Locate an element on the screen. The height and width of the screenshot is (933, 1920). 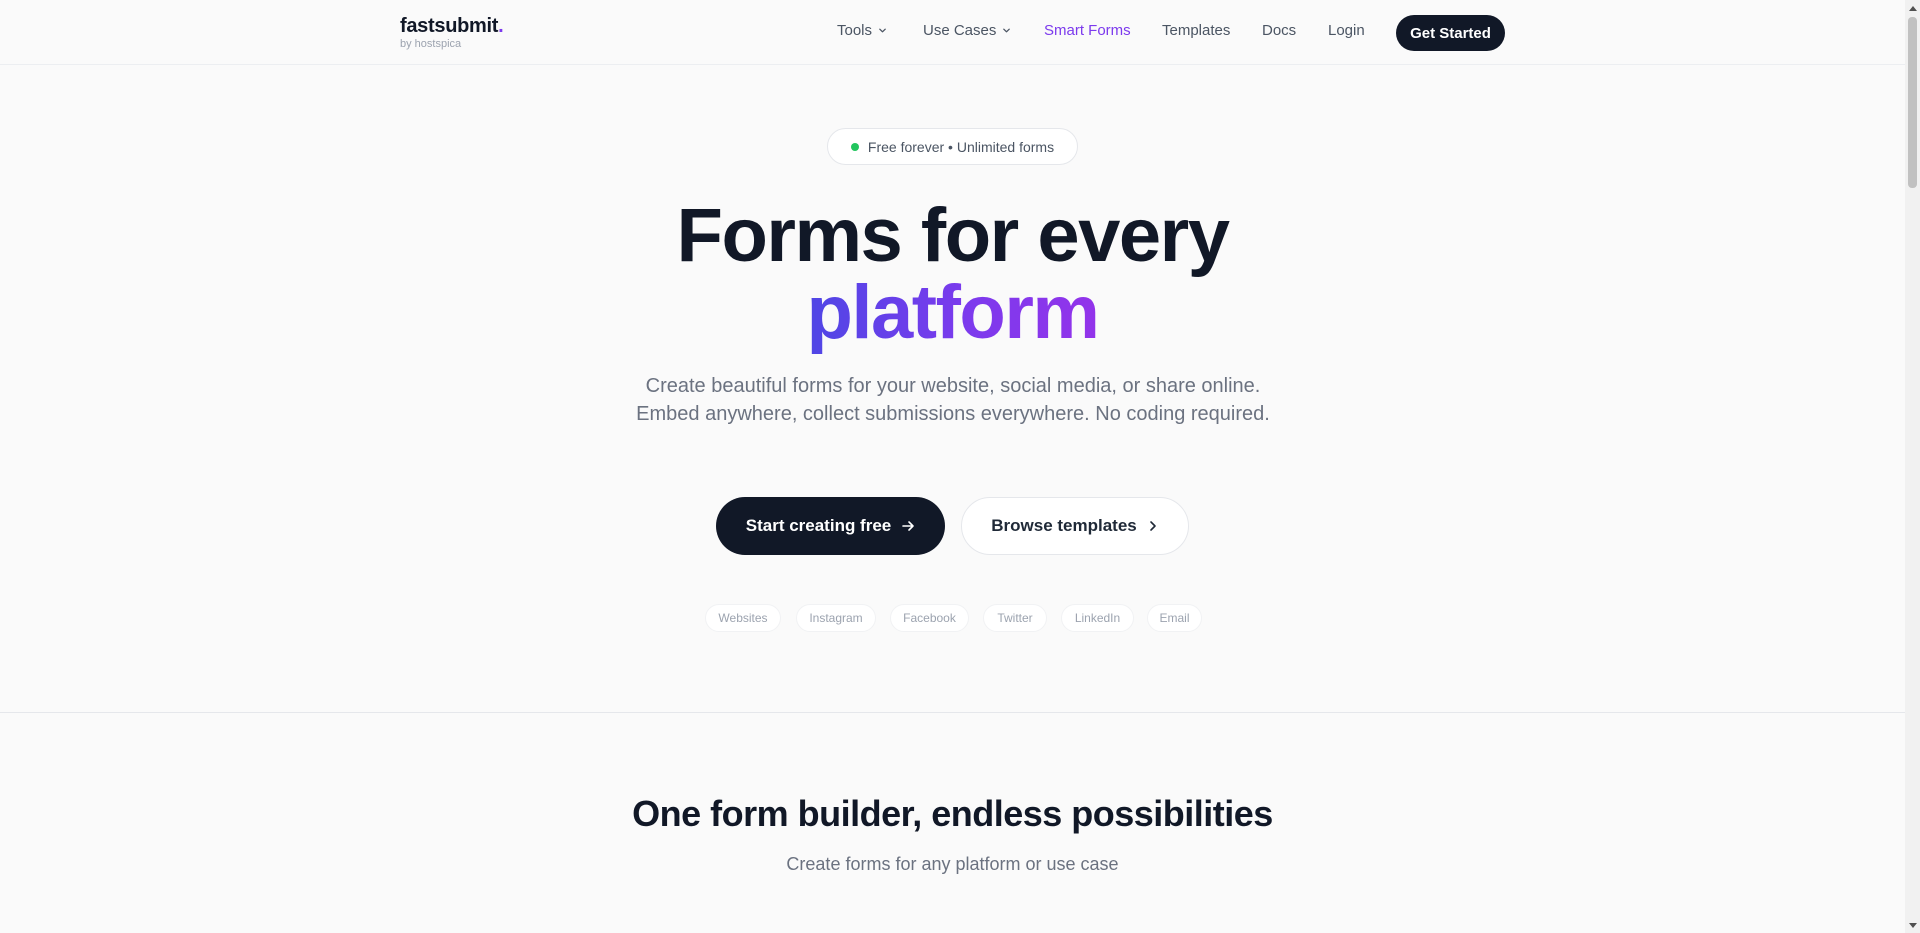
nav-smart-forms: Smart Forms is located at coordinates (1087, 30).